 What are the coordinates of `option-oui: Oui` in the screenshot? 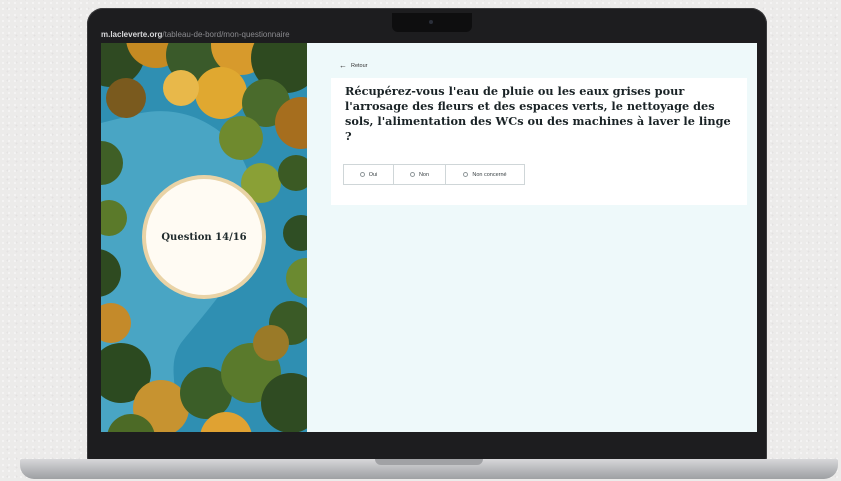 It's located at (368, 174).